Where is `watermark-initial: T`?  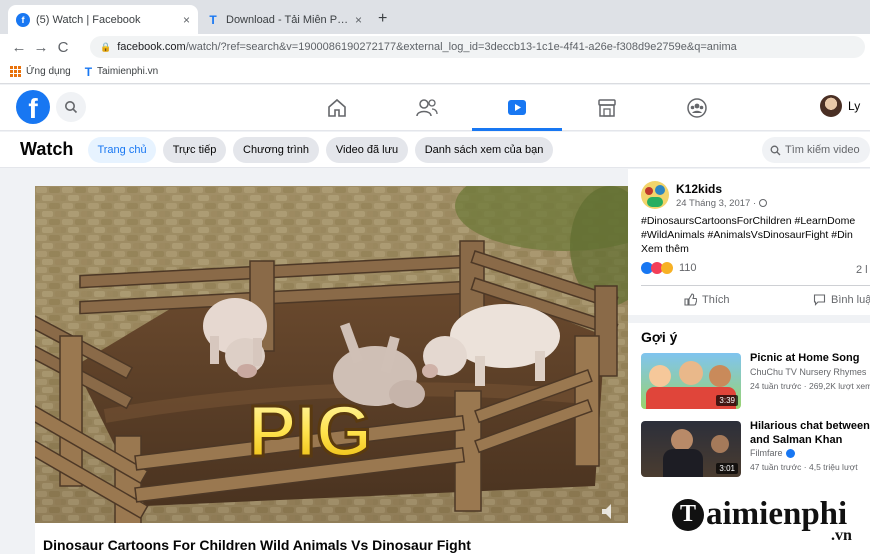
watermark-initial: T is located at coordinates (688, 514).